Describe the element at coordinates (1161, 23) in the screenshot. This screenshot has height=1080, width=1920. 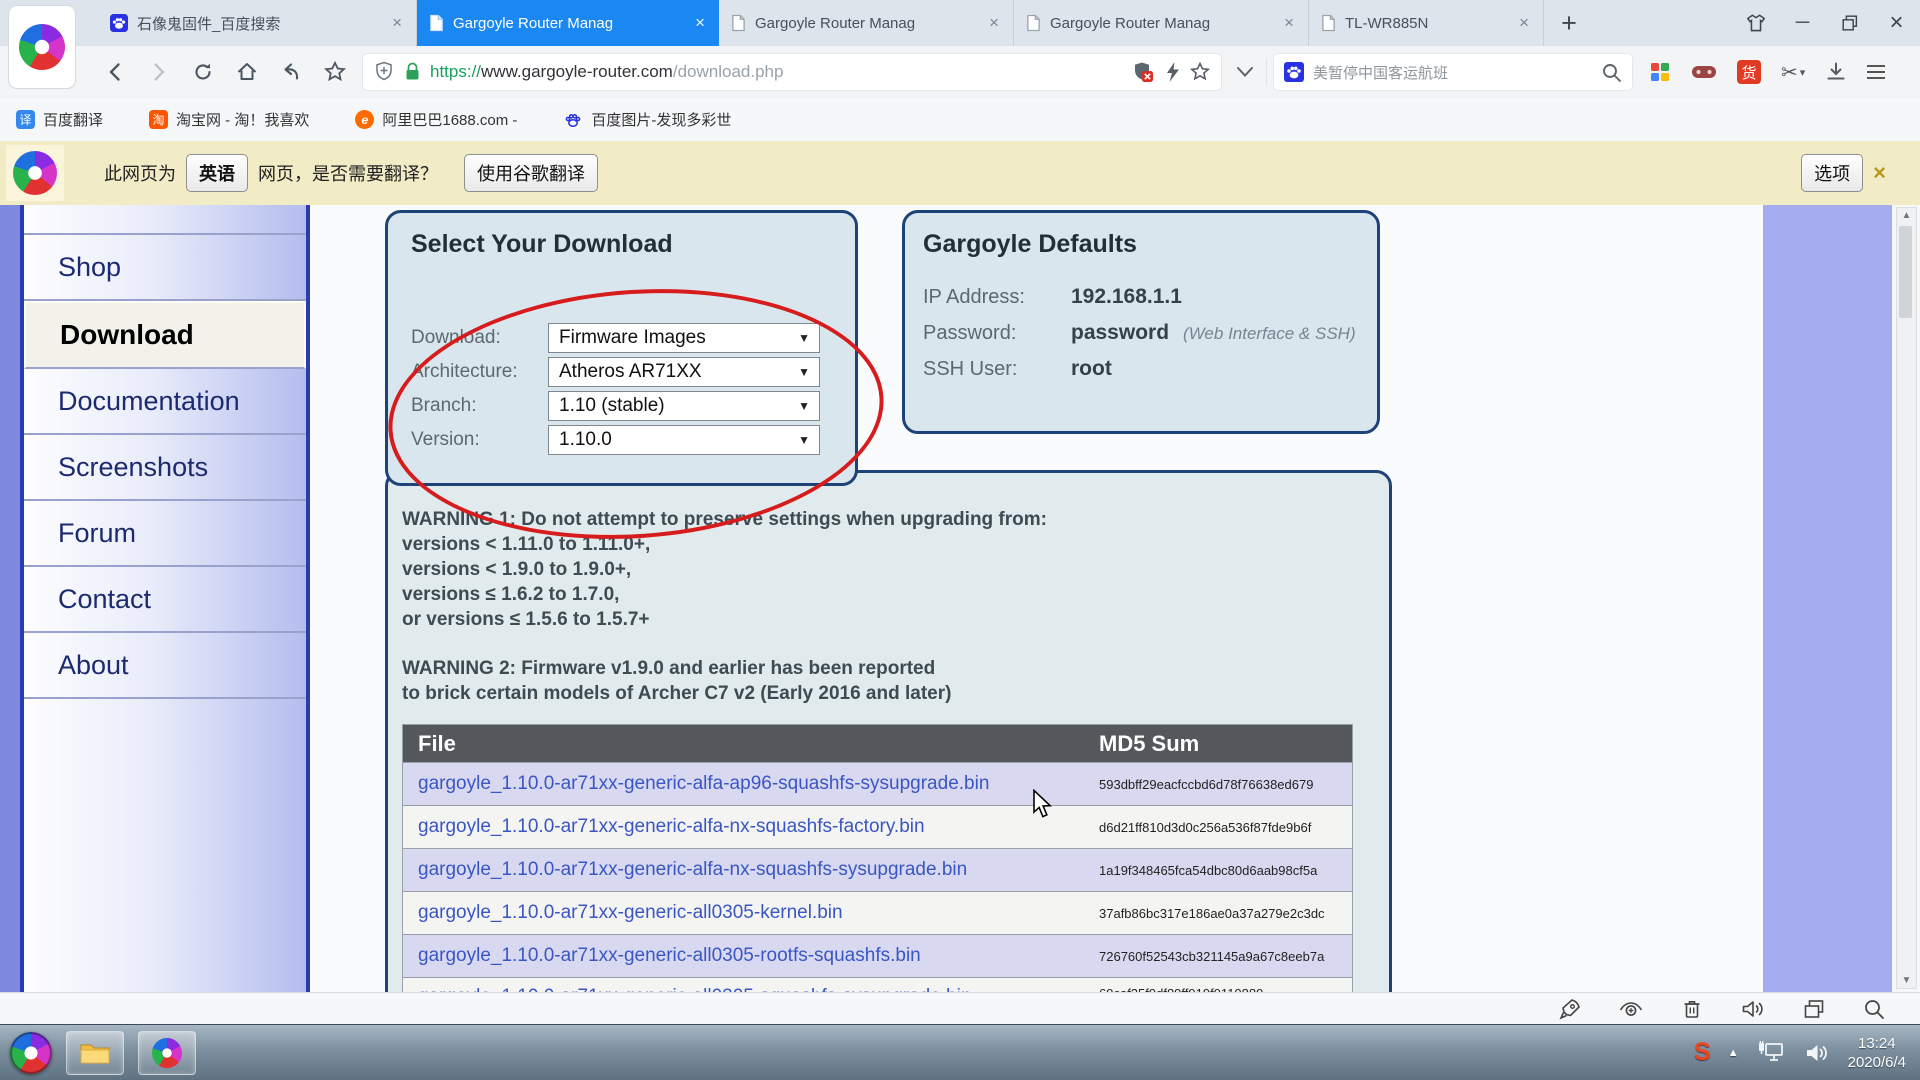
I see `tab-gargoyle-3: Gargoyle Router Manag ×` at that location.